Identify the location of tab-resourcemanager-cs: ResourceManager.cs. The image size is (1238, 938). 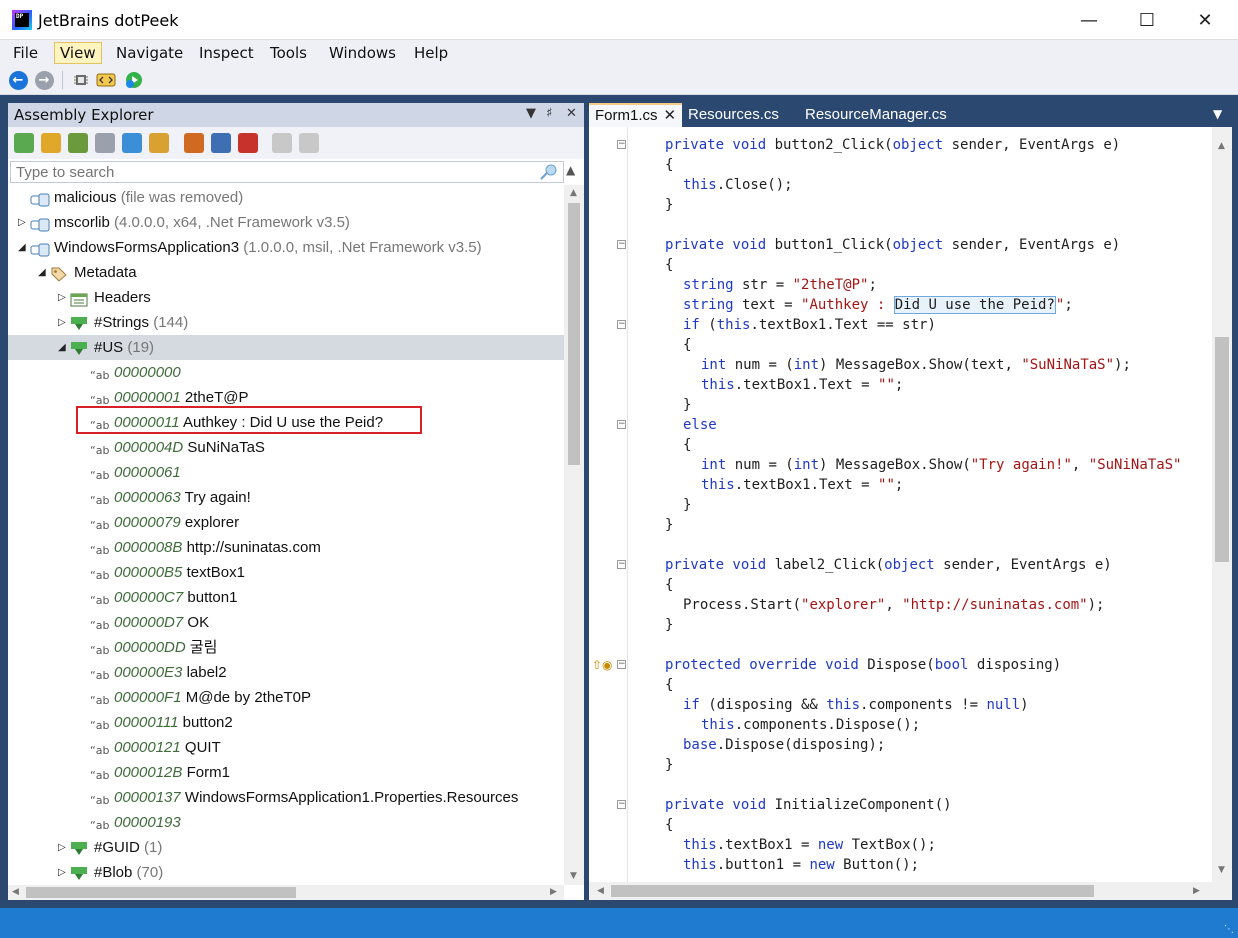
(876, 115).